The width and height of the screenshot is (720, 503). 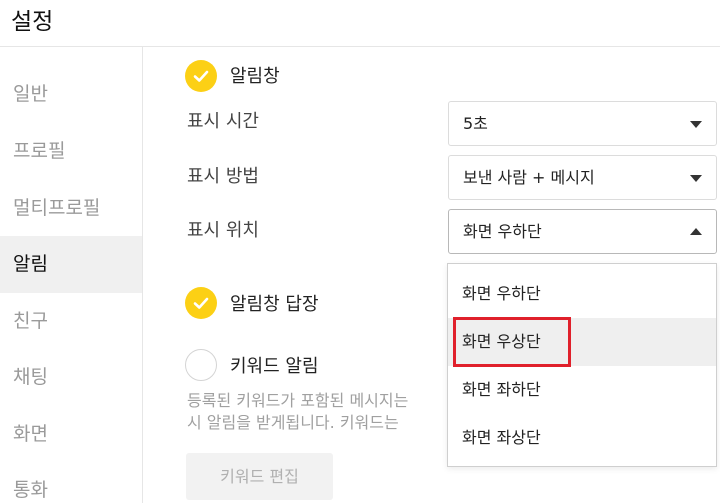 I want to click on display-method-label: 표시 방법, so click(x=223, y=176).